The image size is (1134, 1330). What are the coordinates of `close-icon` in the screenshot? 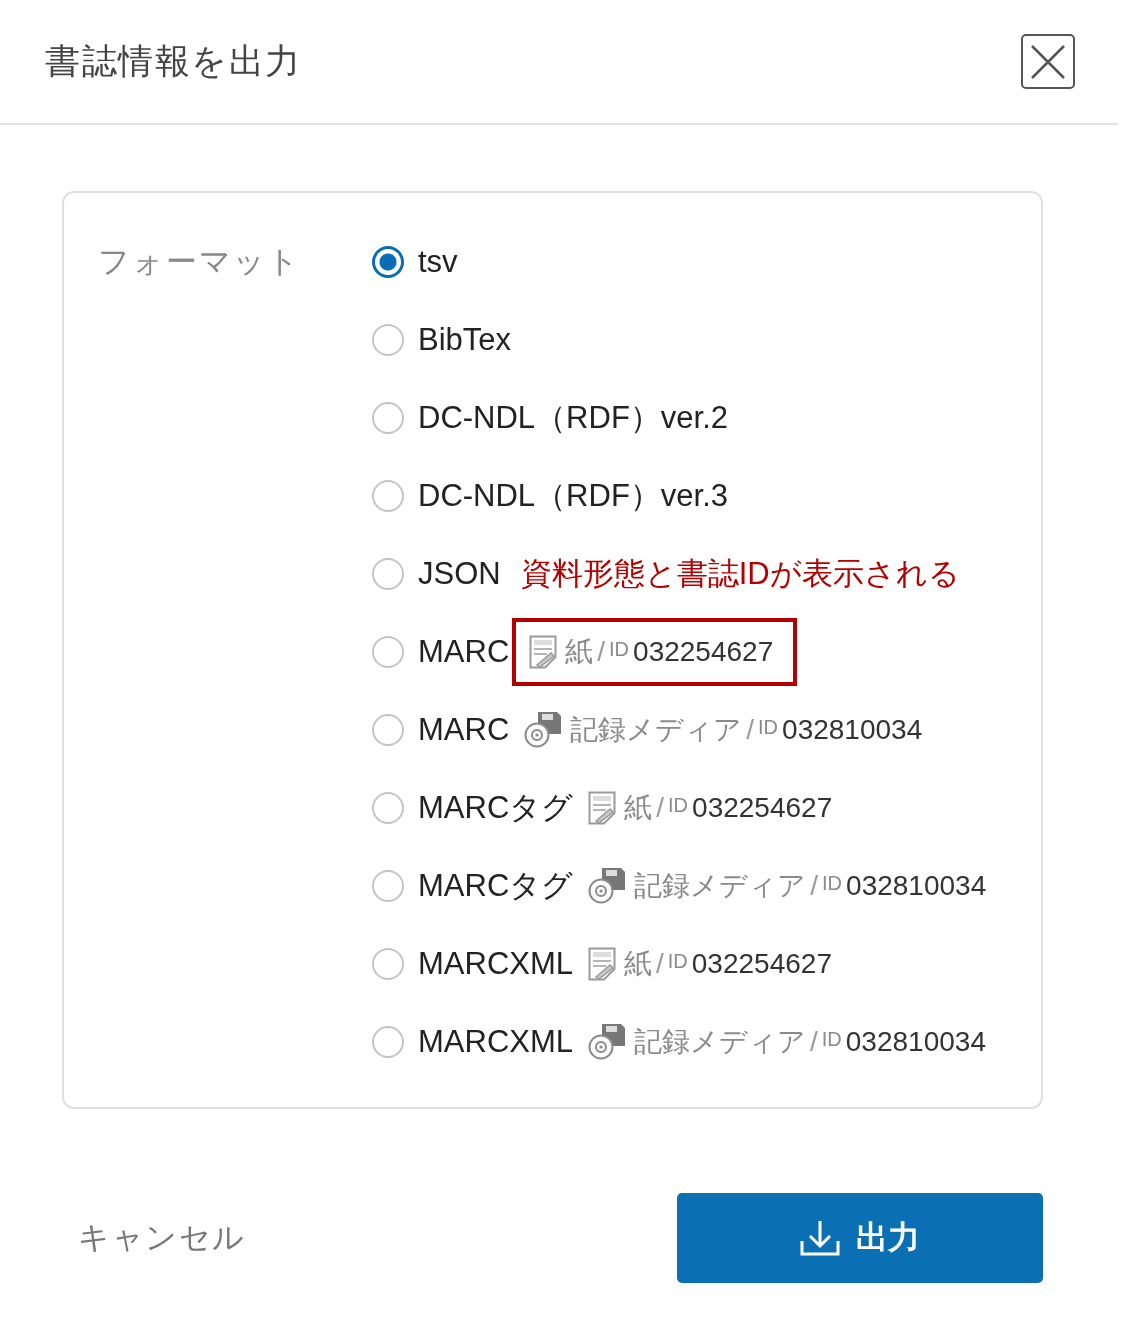 It's located at (1048, 61).